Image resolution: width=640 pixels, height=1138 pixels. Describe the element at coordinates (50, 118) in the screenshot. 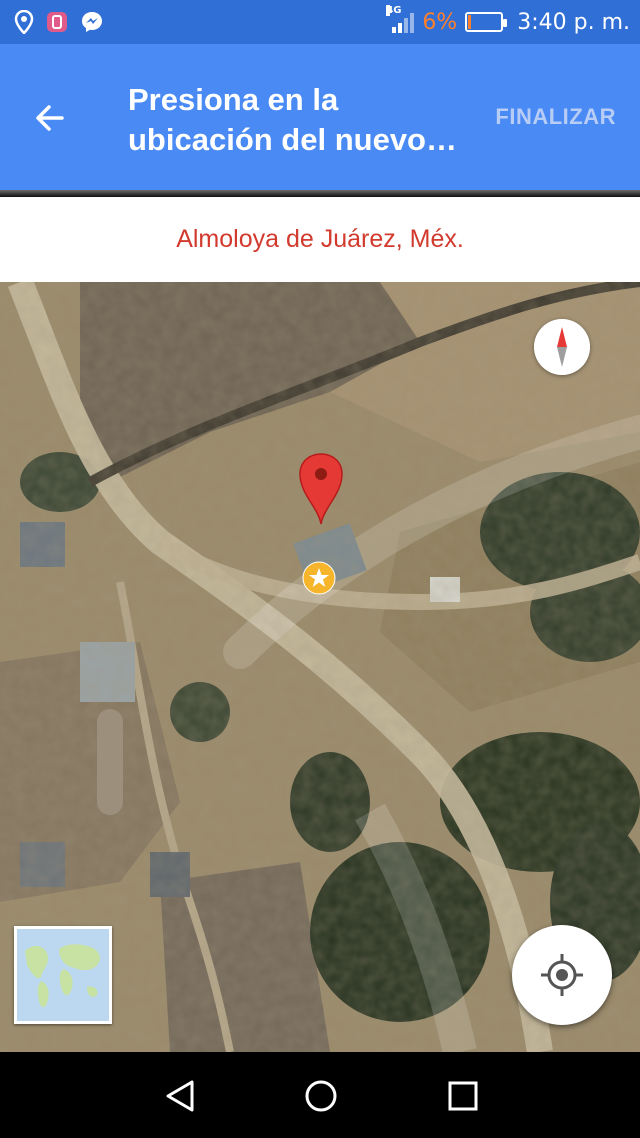

I see `arrow-left-icon` at that location.